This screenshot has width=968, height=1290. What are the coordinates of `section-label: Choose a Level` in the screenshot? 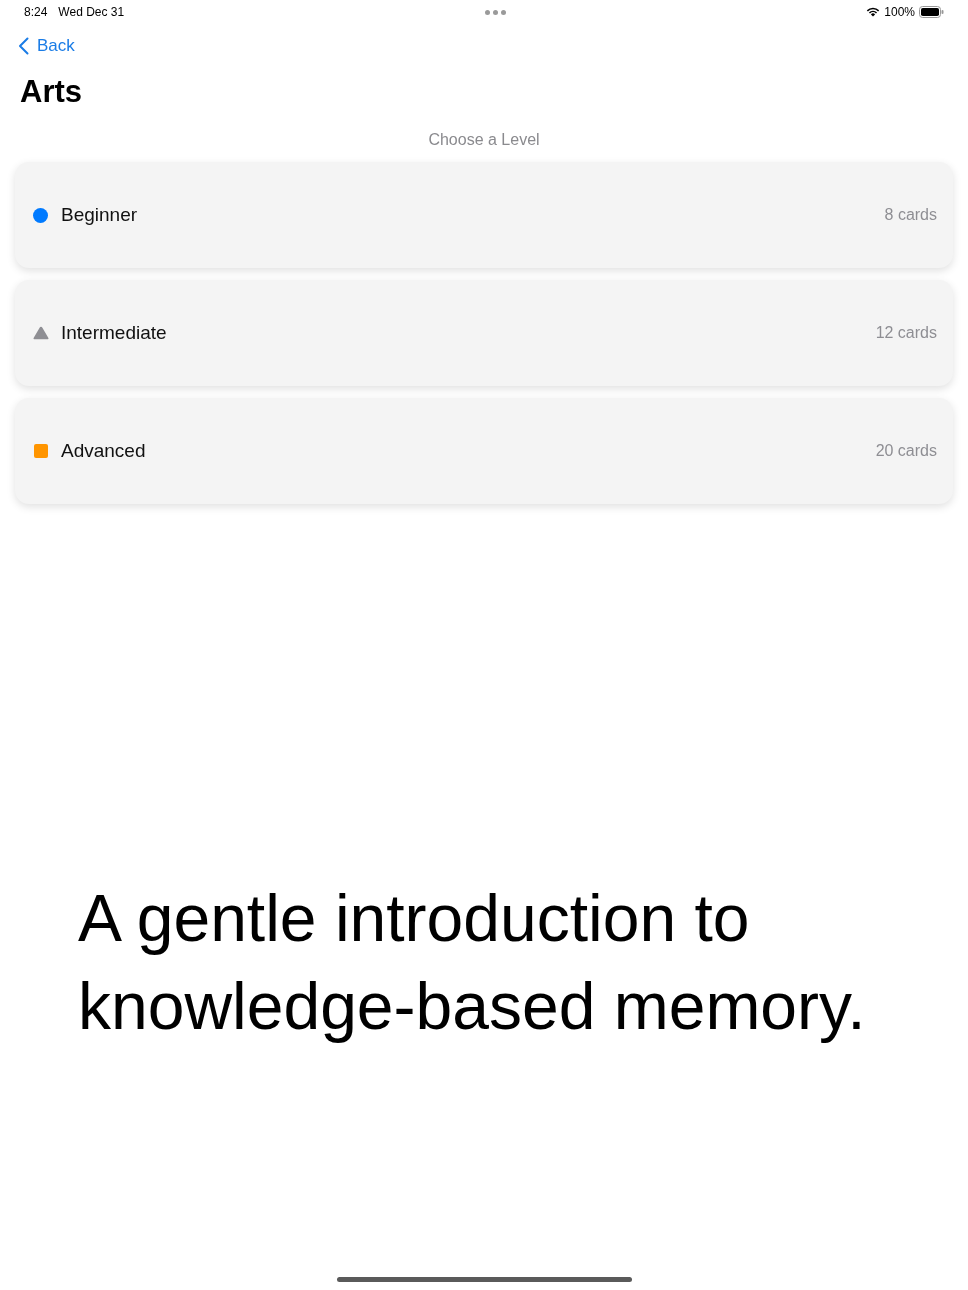 It's located at (484, 140).